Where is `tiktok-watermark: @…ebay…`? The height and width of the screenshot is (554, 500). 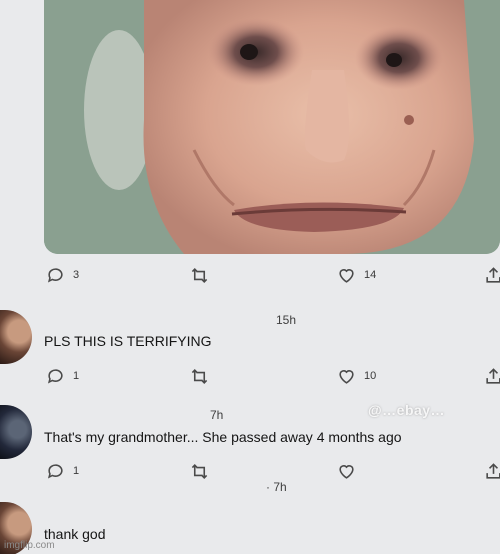
tiktok-watermark: @…ebay… is located at coordinates (407, 410).